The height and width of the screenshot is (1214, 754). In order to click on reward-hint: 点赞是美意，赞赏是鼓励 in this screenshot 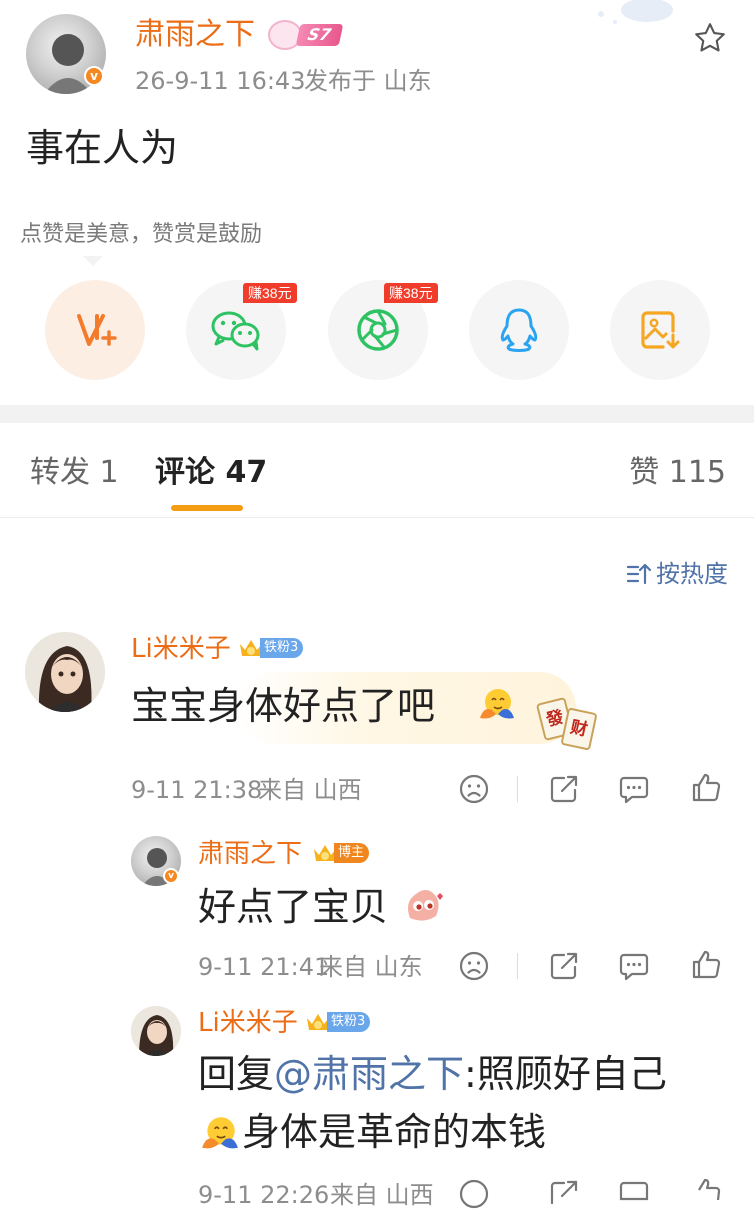, I will do `click(141, 234)`.